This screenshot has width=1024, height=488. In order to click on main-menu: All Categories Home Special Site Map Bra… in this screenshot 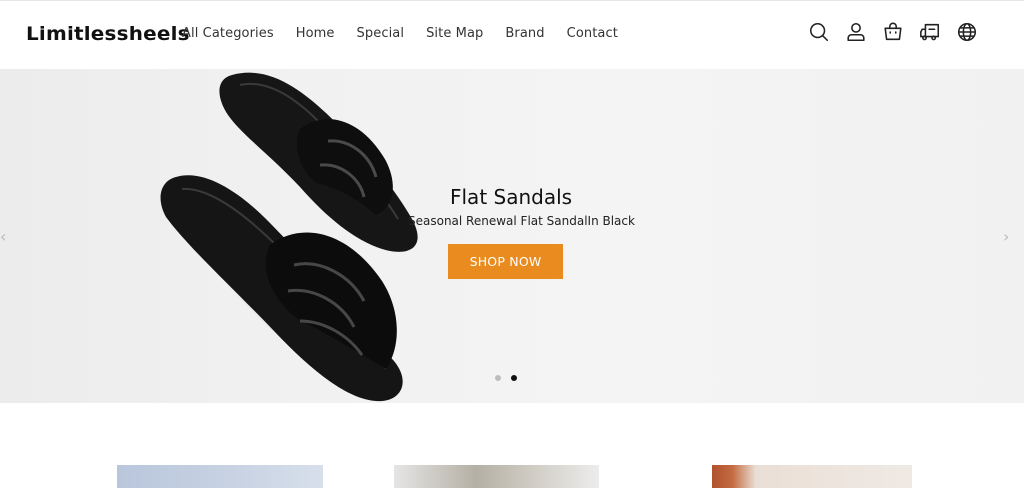, I will do `click(411, 33)`.